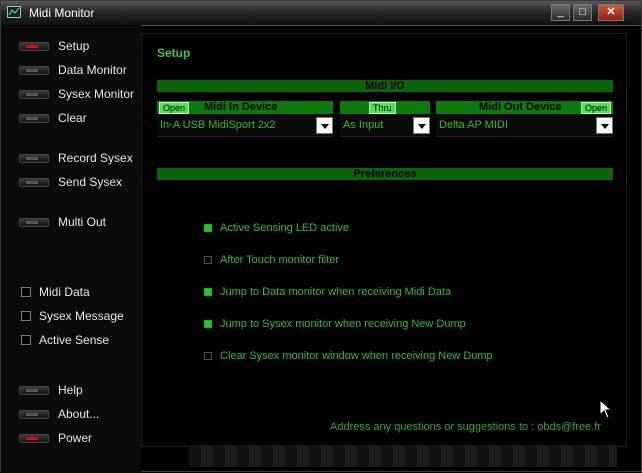 The width and height of the screenshot is (642, 473). I want to click on minimize-button: _, so click(560, 12).